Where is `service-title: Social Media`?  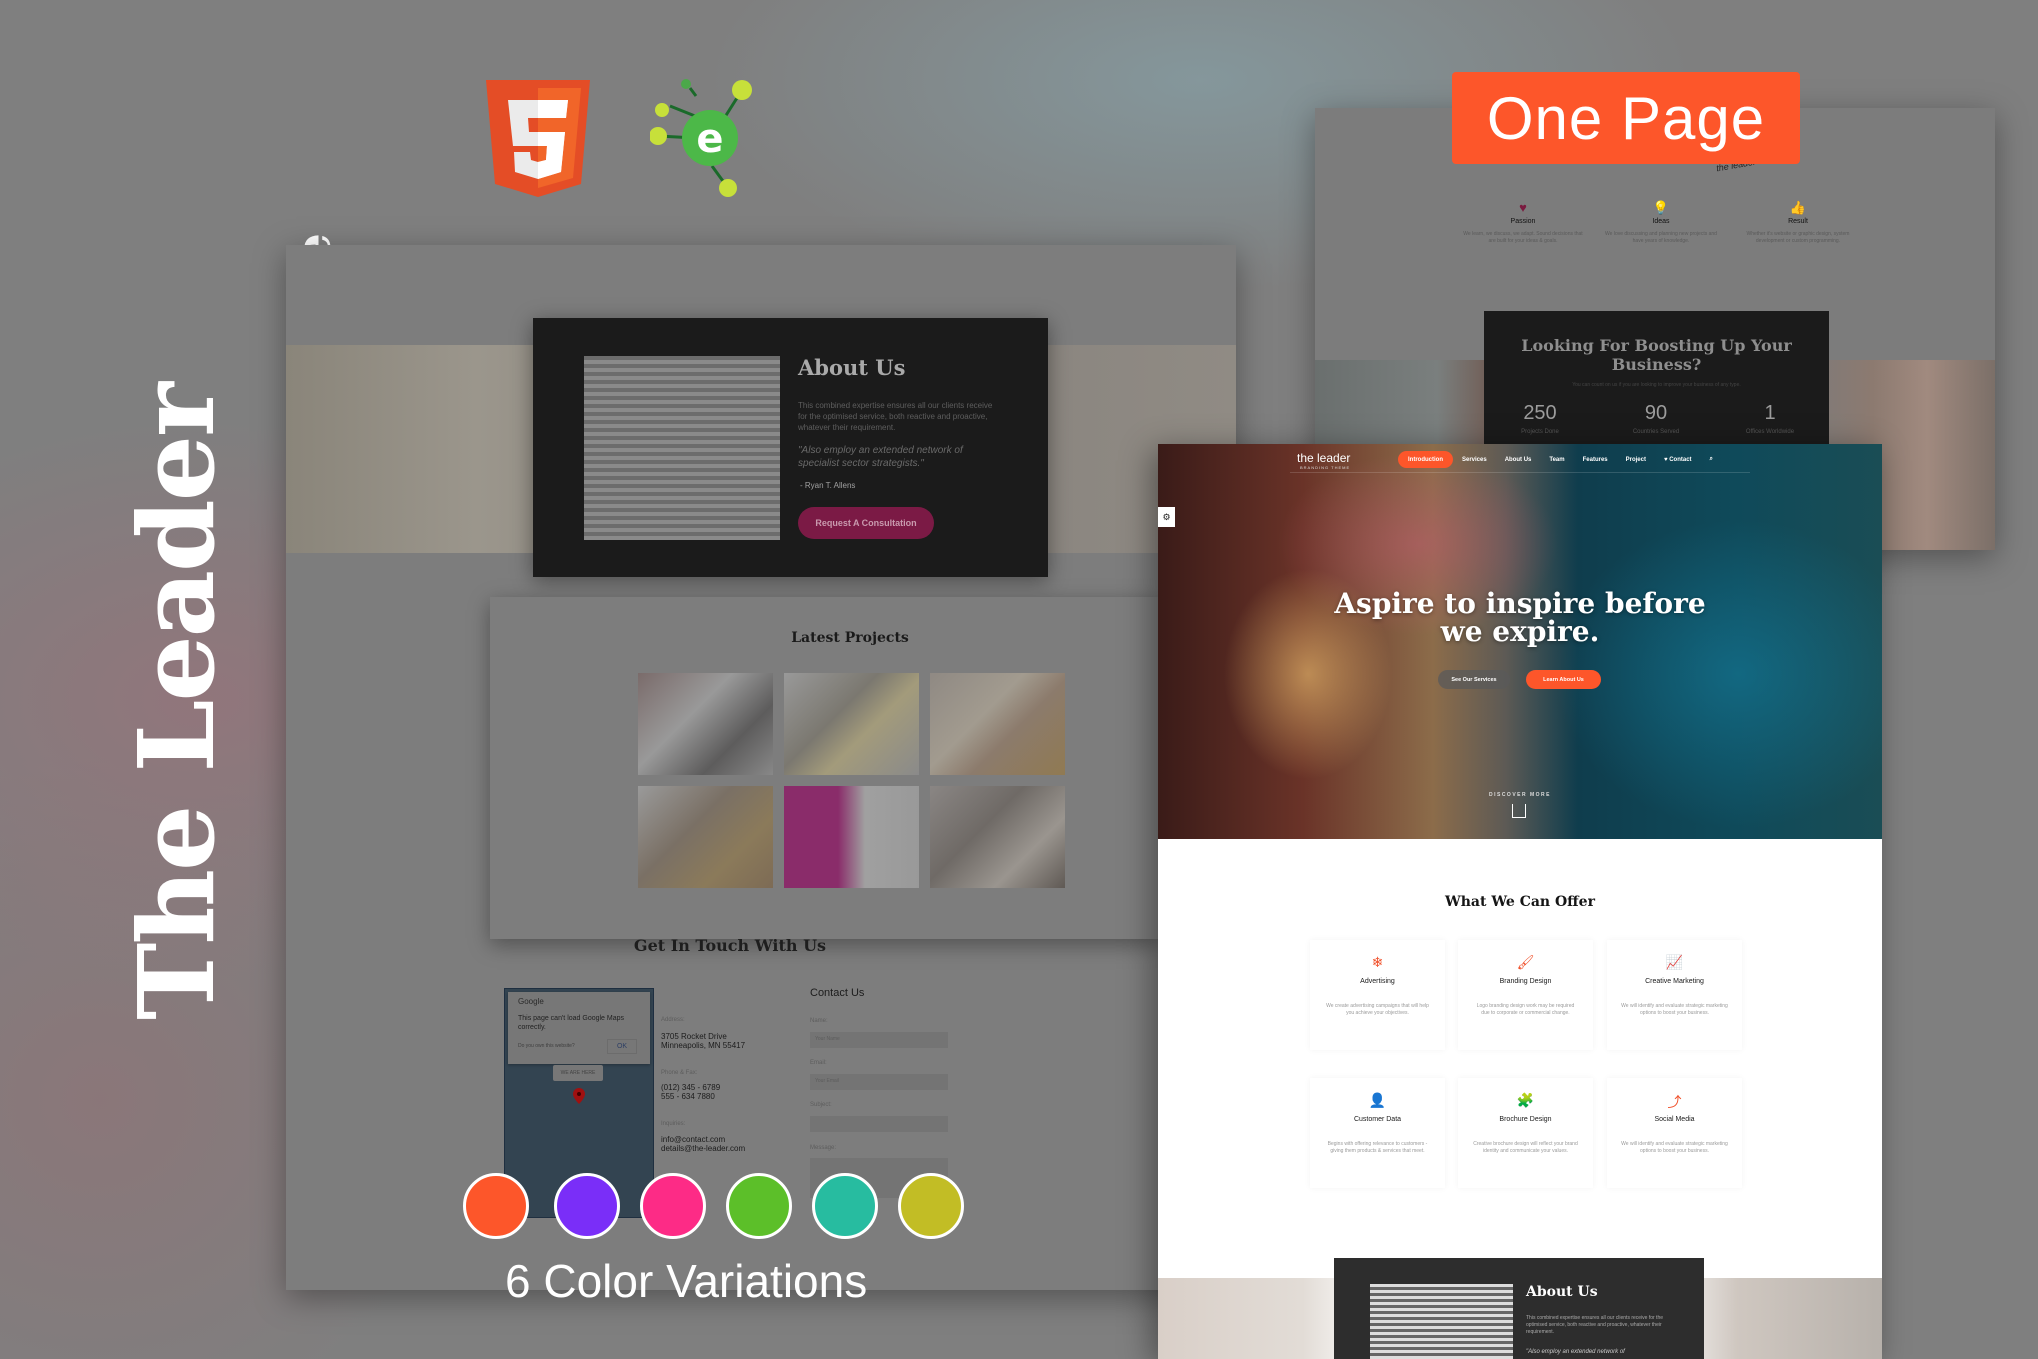 service-title: Social Media is located at coordinates (1674, 1119).